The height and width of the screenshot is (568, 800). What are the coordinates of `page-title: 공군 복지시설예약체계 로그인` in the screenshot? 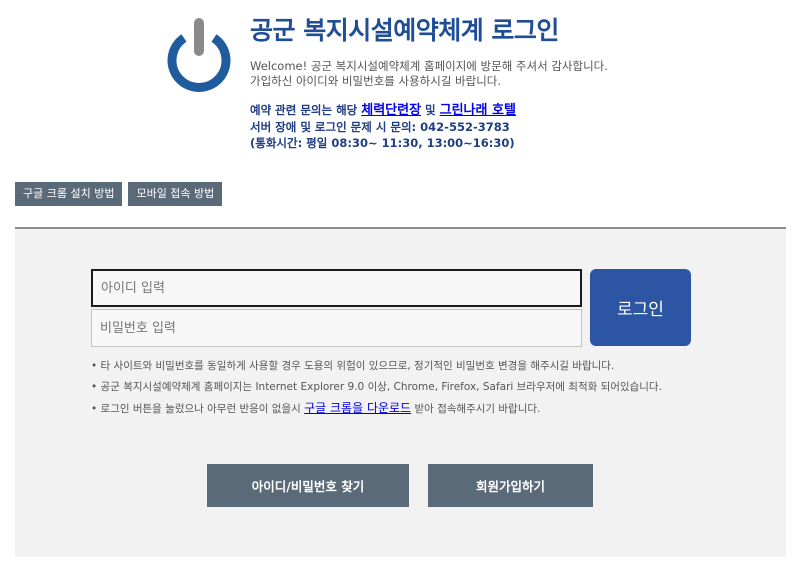 It's located at (404, 30).